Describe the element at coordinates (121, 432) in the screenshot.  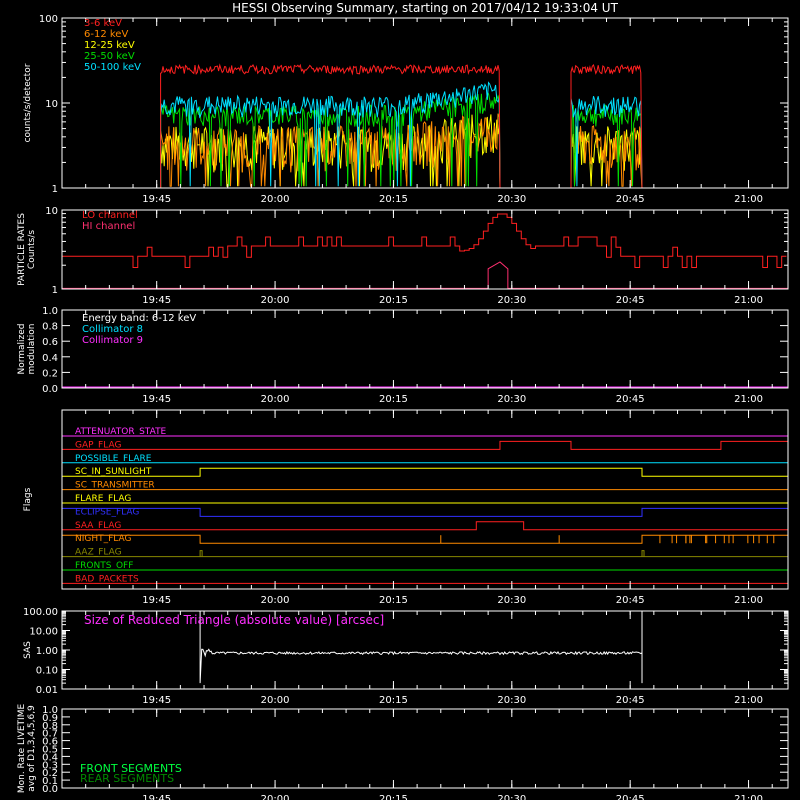
I see `flag-label: ATTENUATOR_STATE` at that location.